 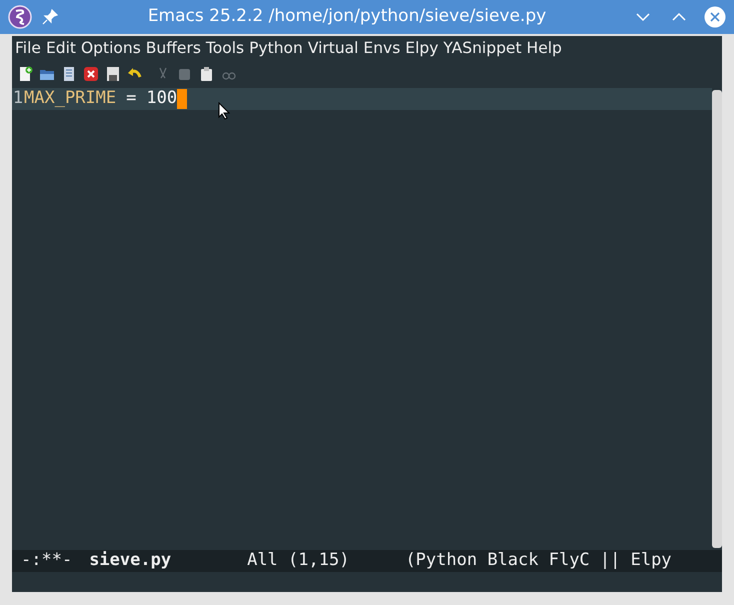 I want to click on mode-line-status: -:**-, so click(x=46, y=561).